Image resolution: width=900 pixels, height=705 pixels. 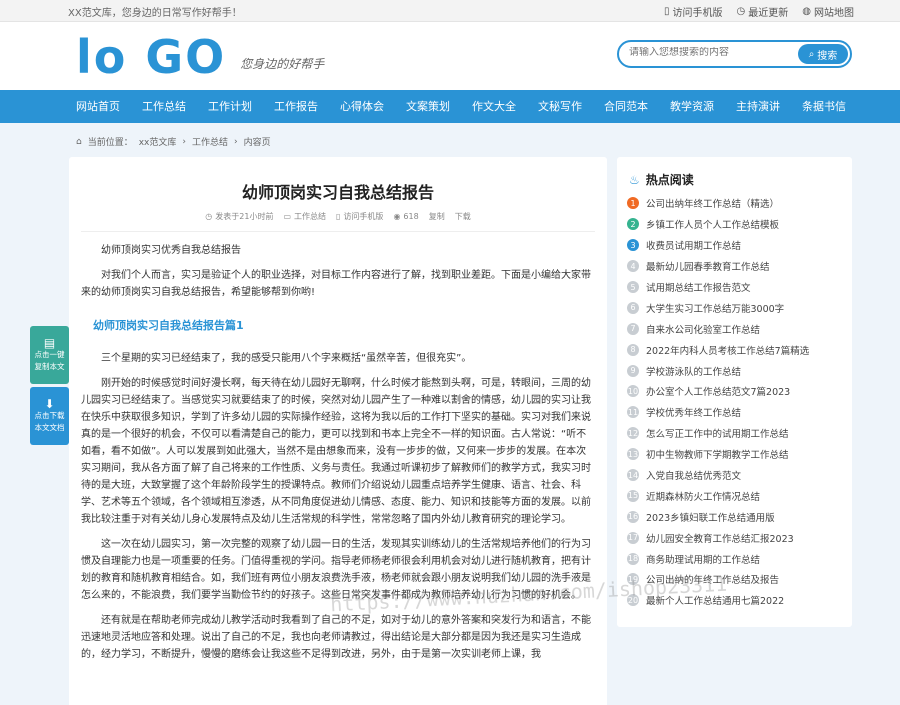 What do you see at coordinates (703, 497) in the screenshot?
I see `hot-list-item-title: 近期森林防火工作情况总结` at bounding box center [703, 497].